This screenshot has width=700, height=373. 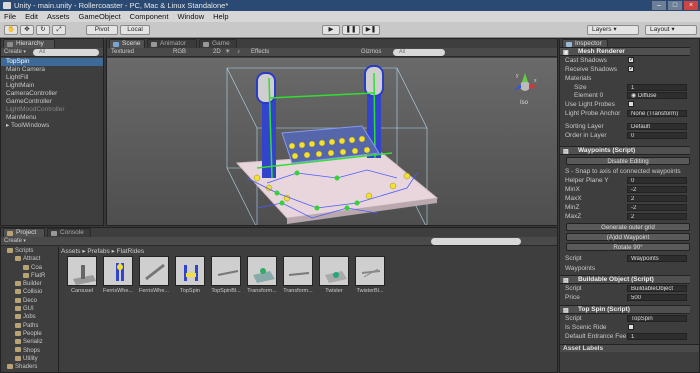 What do you see at coordinates (631, 60) in the screenshot?
I see `cast-shadows-checkbox: ✓` at bounding box center [631, 60].